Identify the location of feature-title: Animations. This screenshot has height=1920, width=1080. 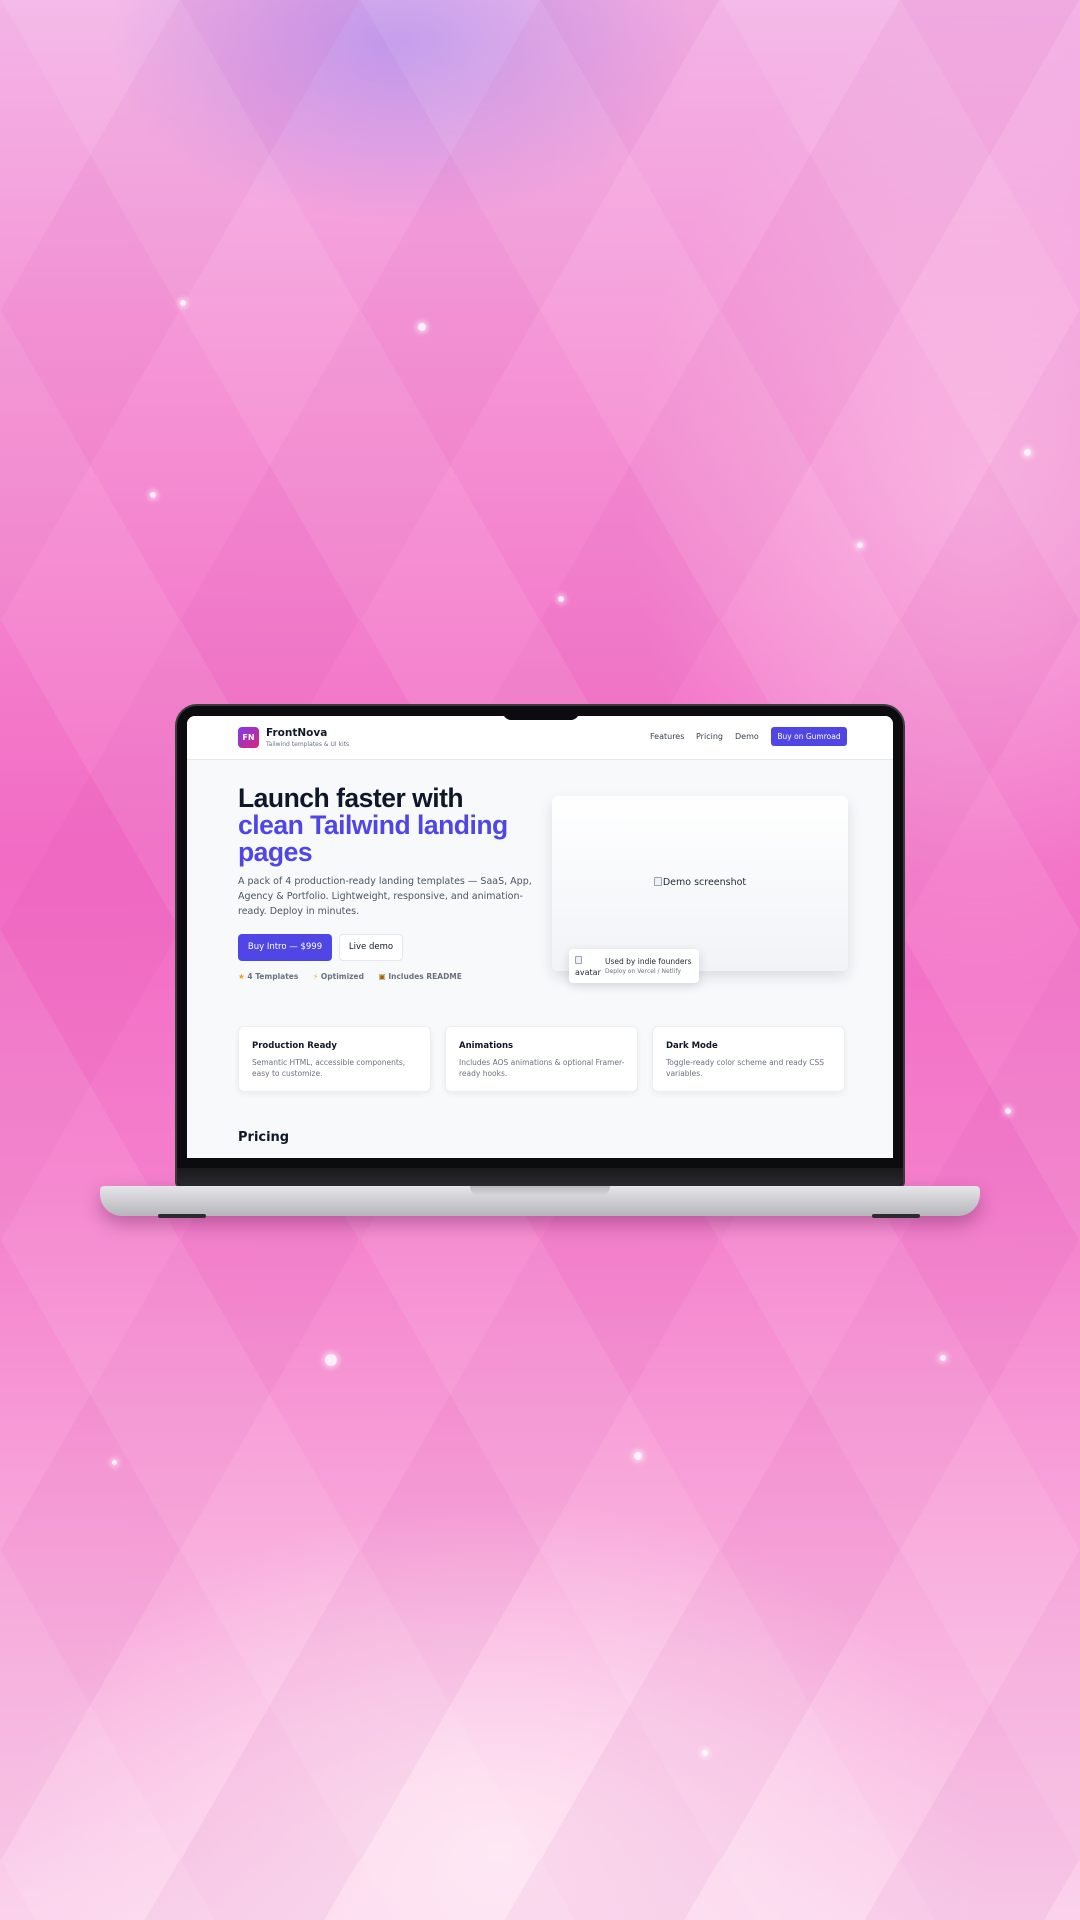
(486, 1046).